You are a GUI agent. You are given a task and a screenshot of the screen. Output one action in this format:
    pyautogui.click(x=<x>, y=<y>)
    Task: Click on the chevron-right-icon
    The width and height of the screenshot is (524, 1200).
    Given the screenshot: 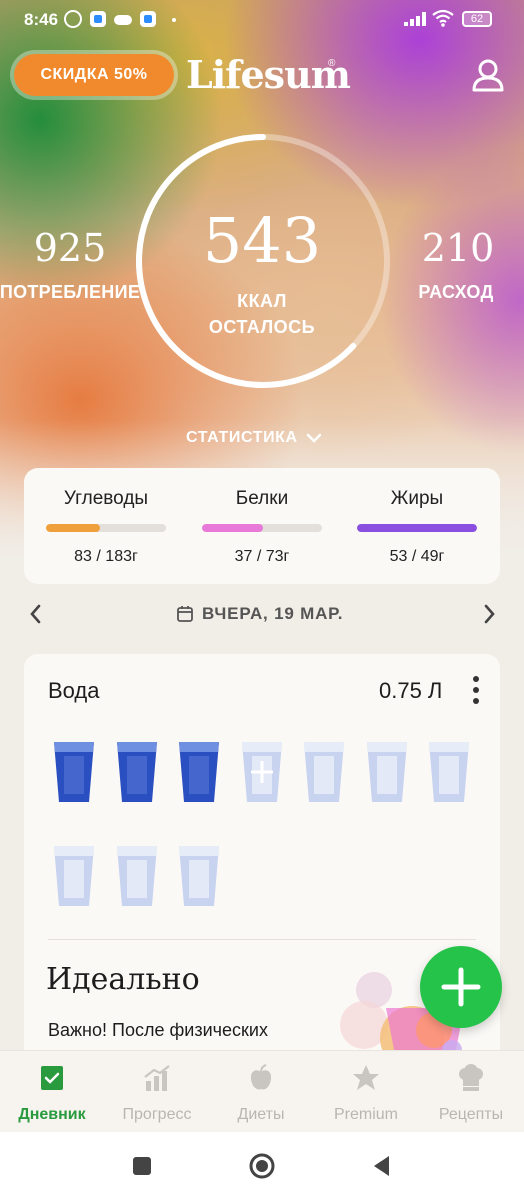 What is the action you would take?
    pyautogui.click(x=489, y=614)
    